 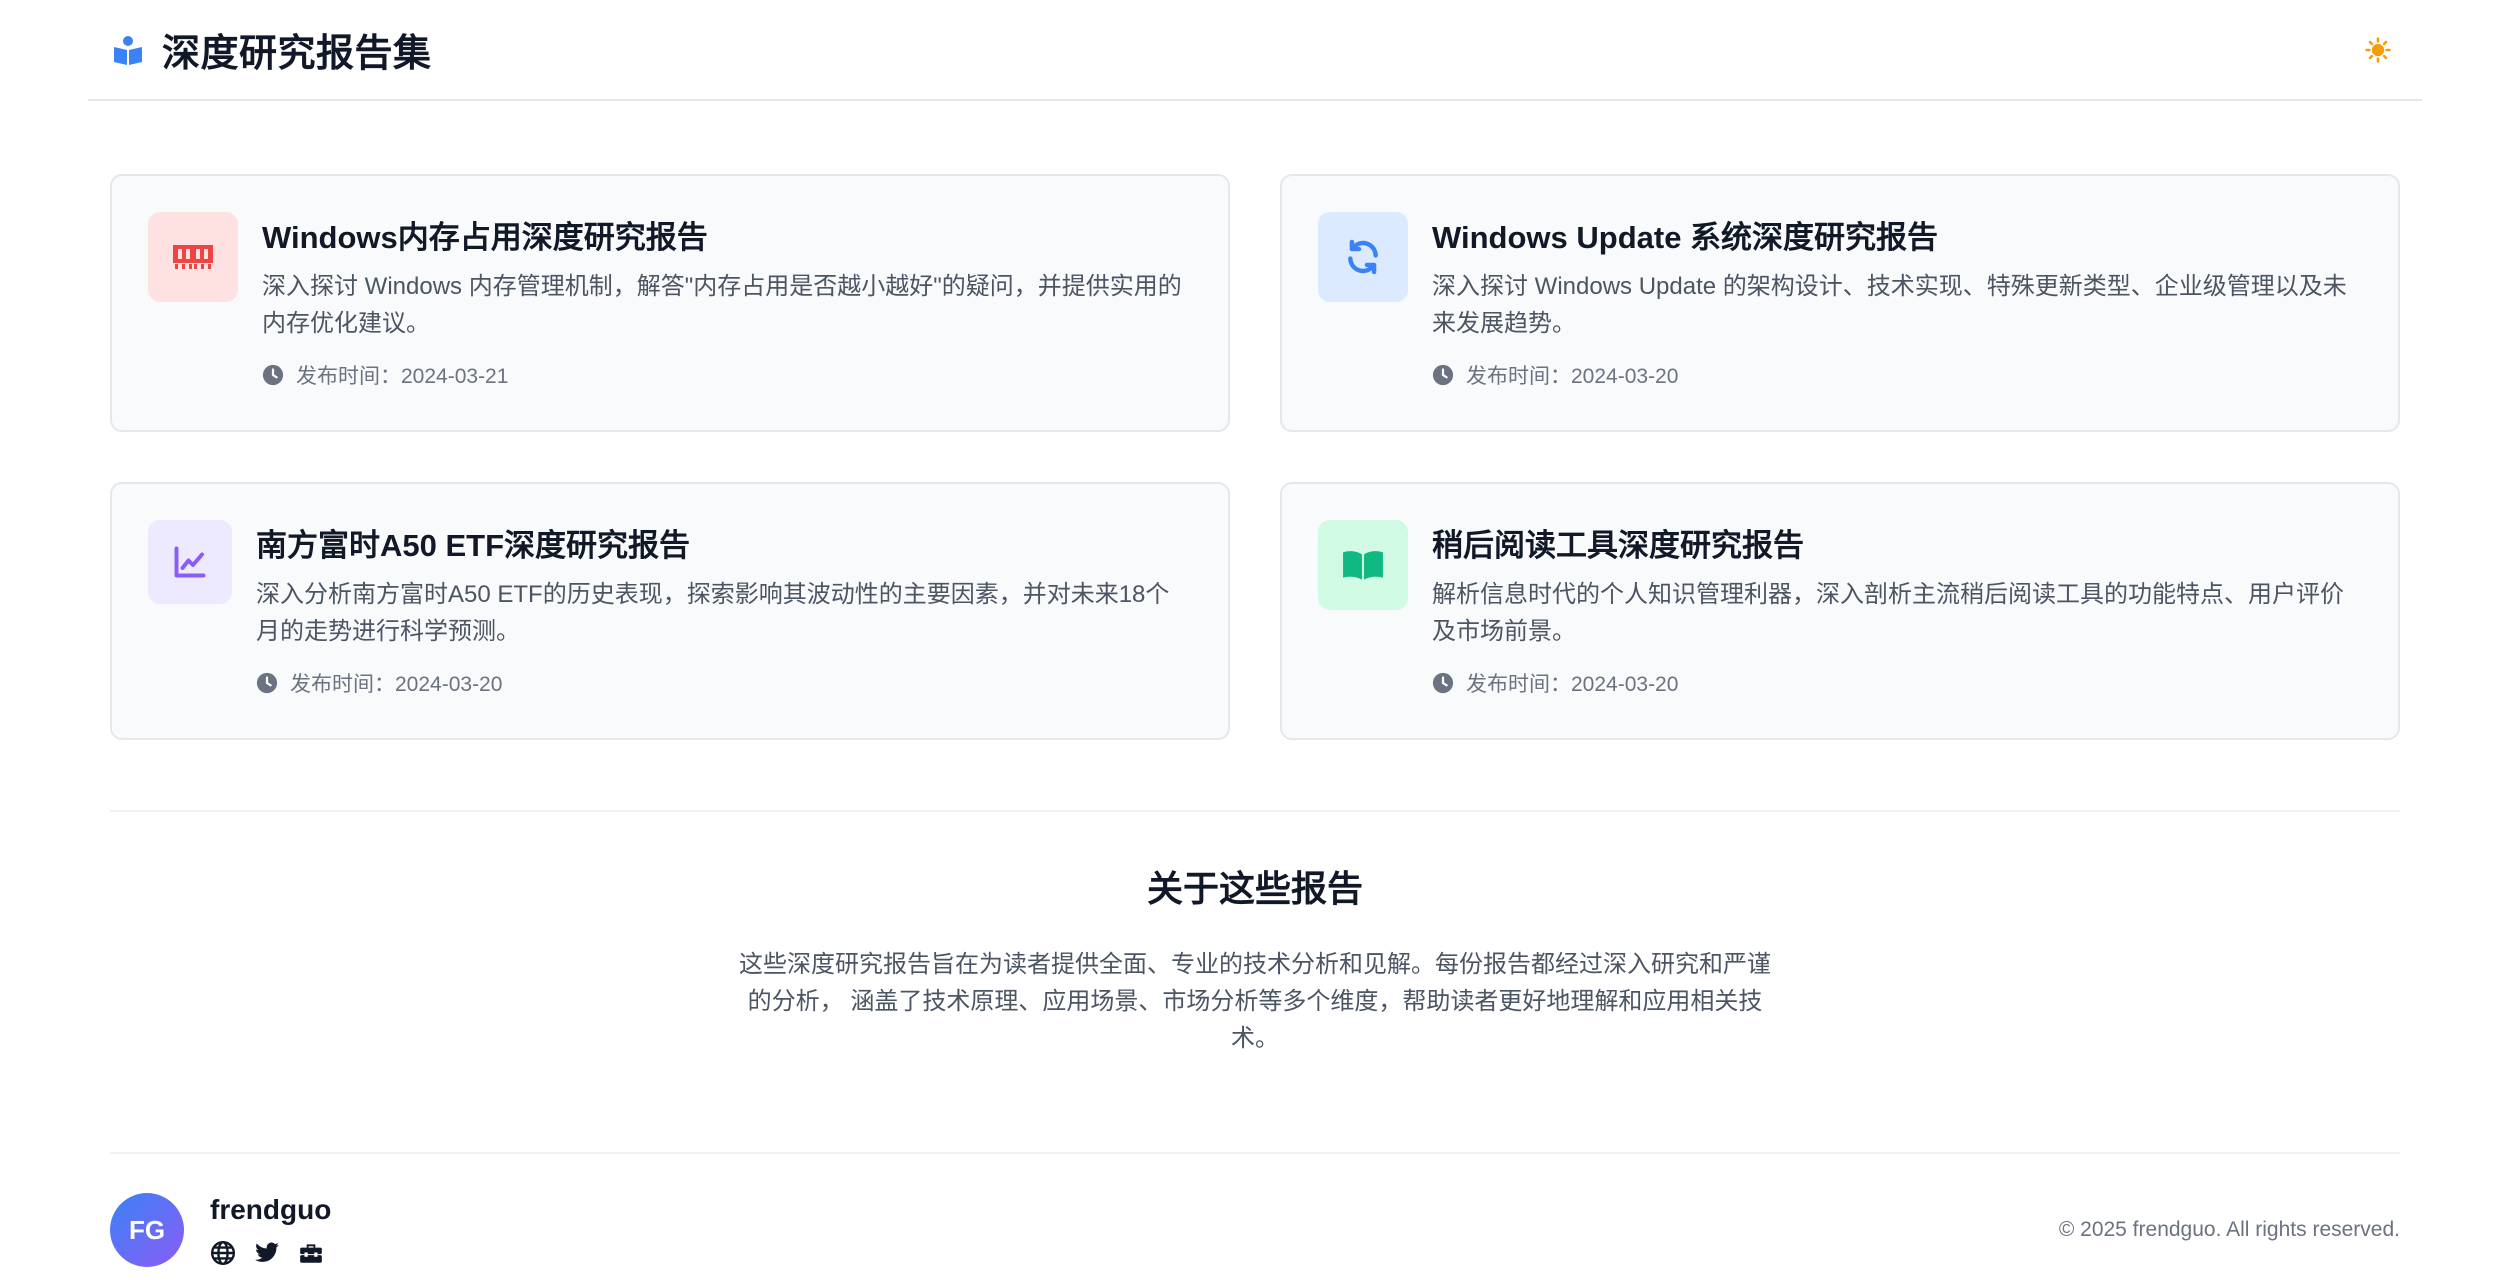 I want to click on brand: 深度研究报告集, so click(x=272, y=49).